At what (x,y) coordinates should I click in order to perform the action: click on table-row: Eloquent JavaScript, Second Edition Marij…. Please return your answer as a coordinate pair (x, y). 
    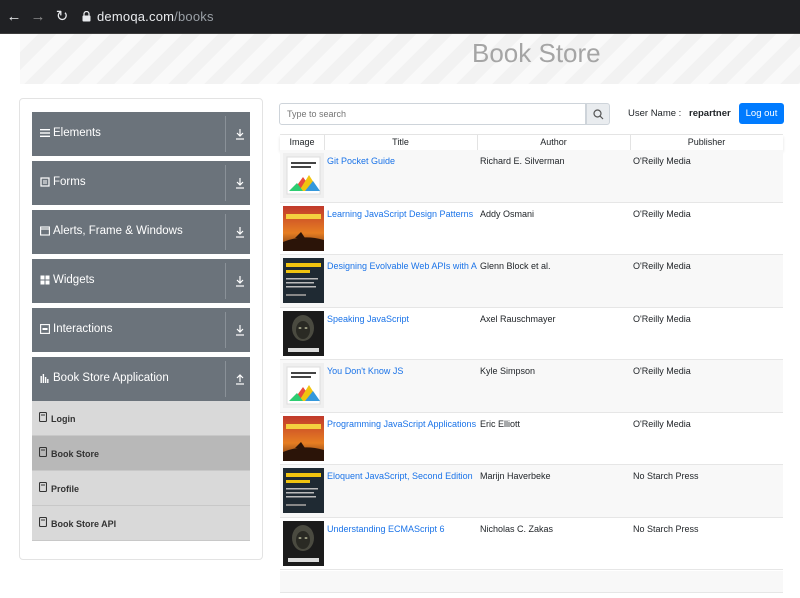
    Looking at the image, I should click on (531, 491).